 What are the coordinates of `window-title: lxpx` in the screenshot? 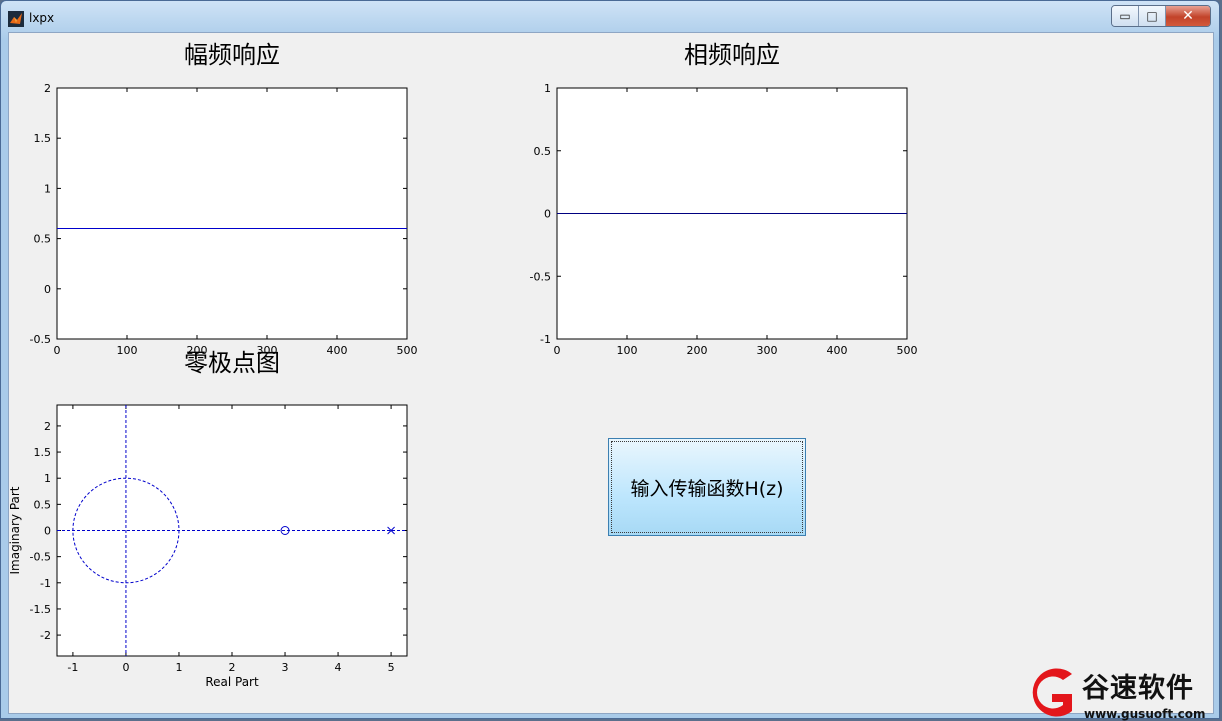 It's located at (42, 18).